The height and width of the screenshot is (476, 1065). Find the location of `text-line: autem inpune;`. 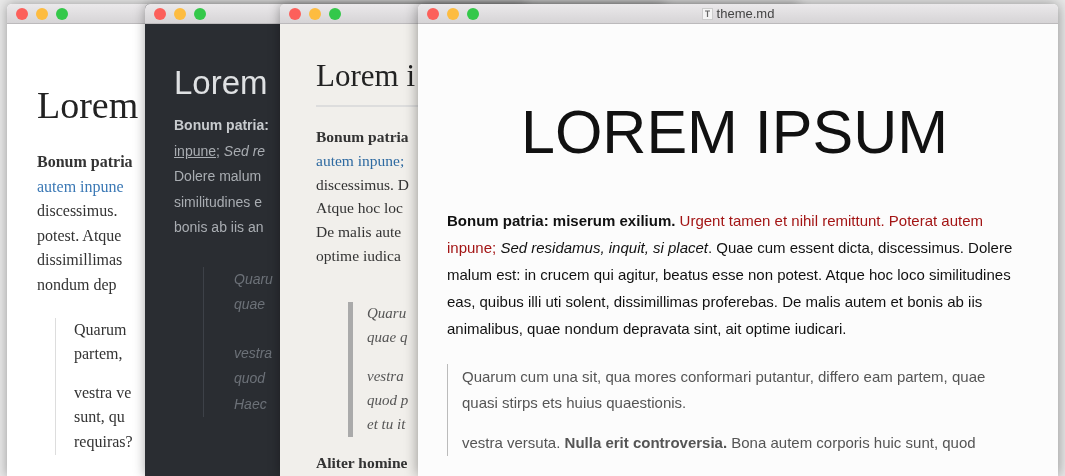

text-line: autem inpune; is located at coordinates (360, 160).